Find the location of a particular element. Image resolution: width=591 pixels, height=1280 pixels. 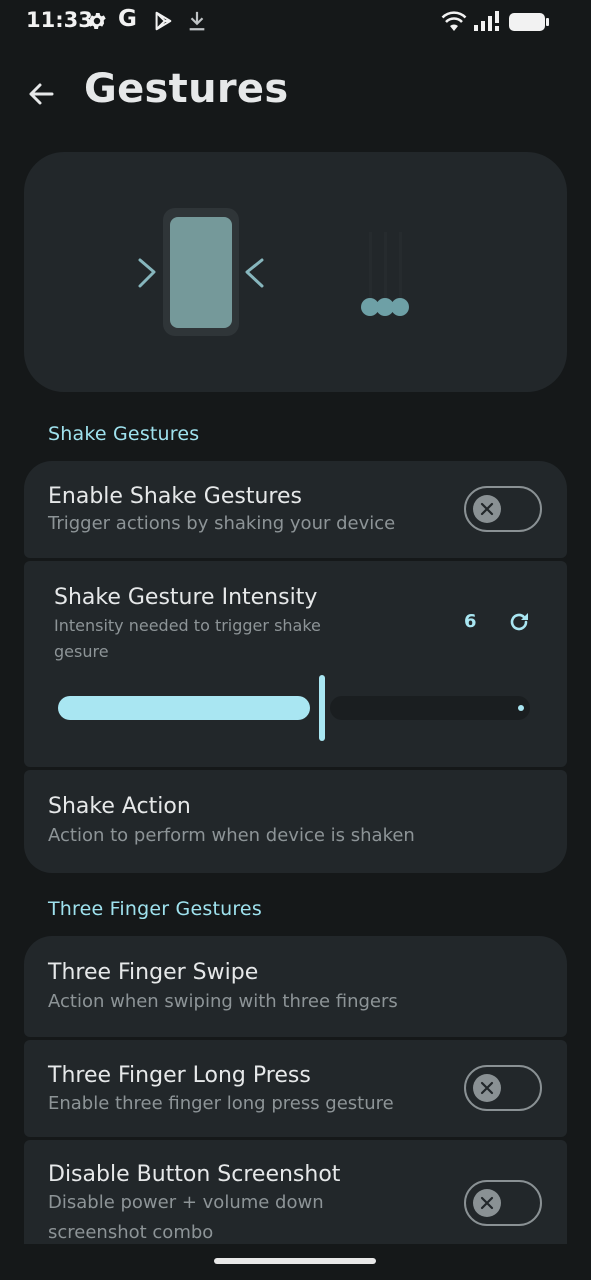

shake-action-title: Shake Action is located at coordinates (119, 806).